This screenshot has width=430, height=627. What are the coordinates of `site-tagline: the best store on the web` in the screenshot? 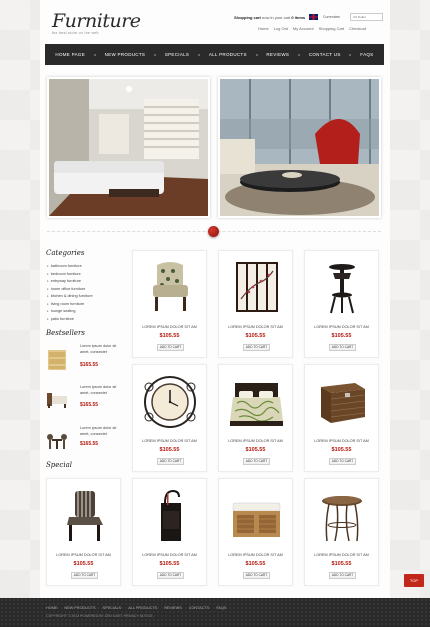 It's located at (75, 33).